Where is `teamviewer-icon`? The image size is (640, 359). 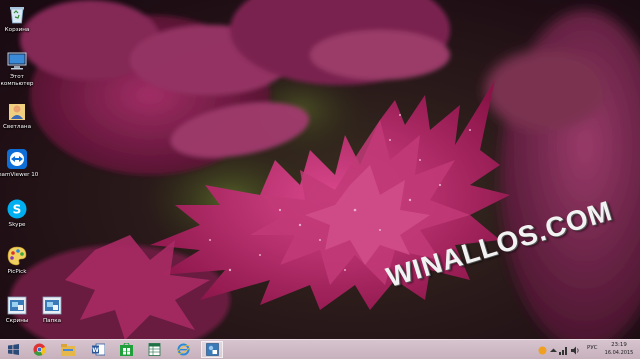
teamviewer-icon is located at coordinates (17, 159).